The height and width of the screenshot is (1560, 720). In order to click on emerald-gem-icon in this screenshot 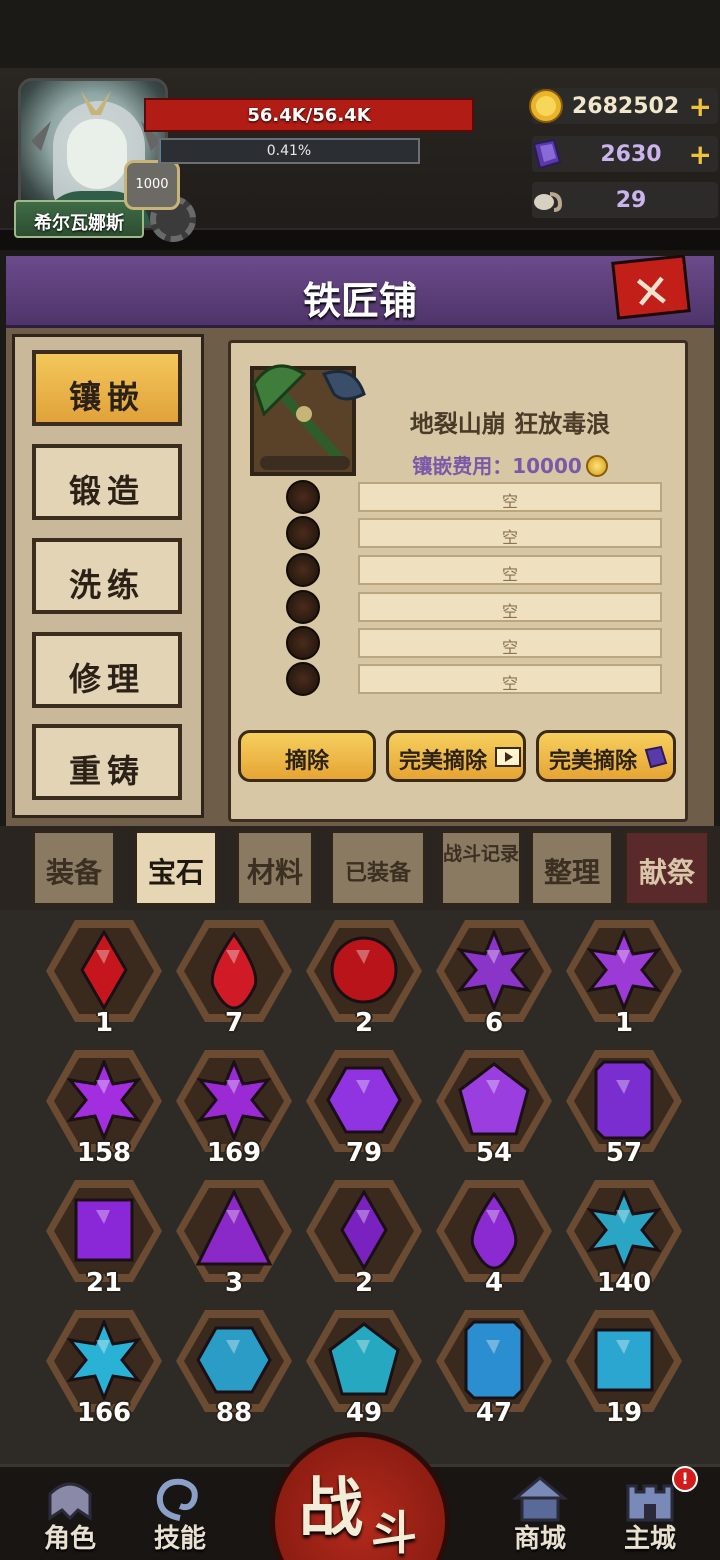, I will do `click(624, 1100)`.